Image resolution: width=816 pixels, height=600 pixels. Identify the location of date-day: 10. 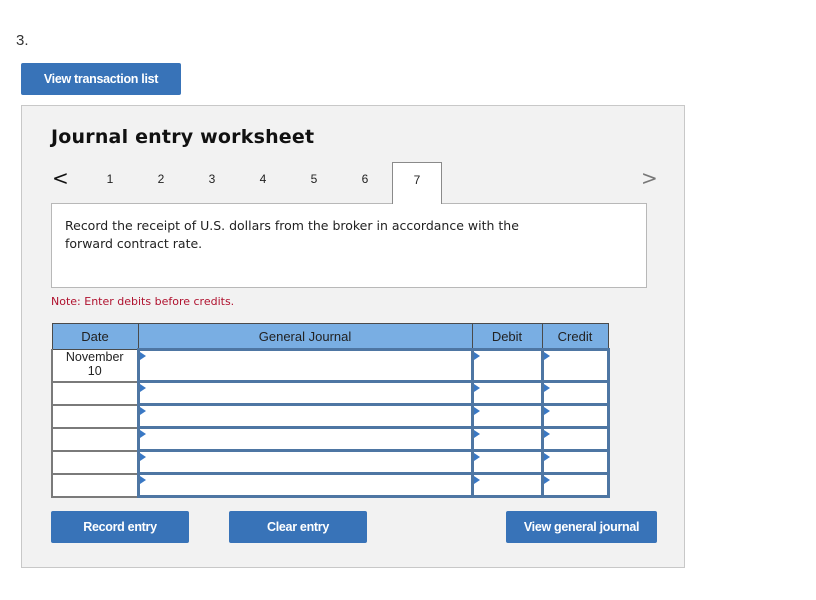
(94, 371).